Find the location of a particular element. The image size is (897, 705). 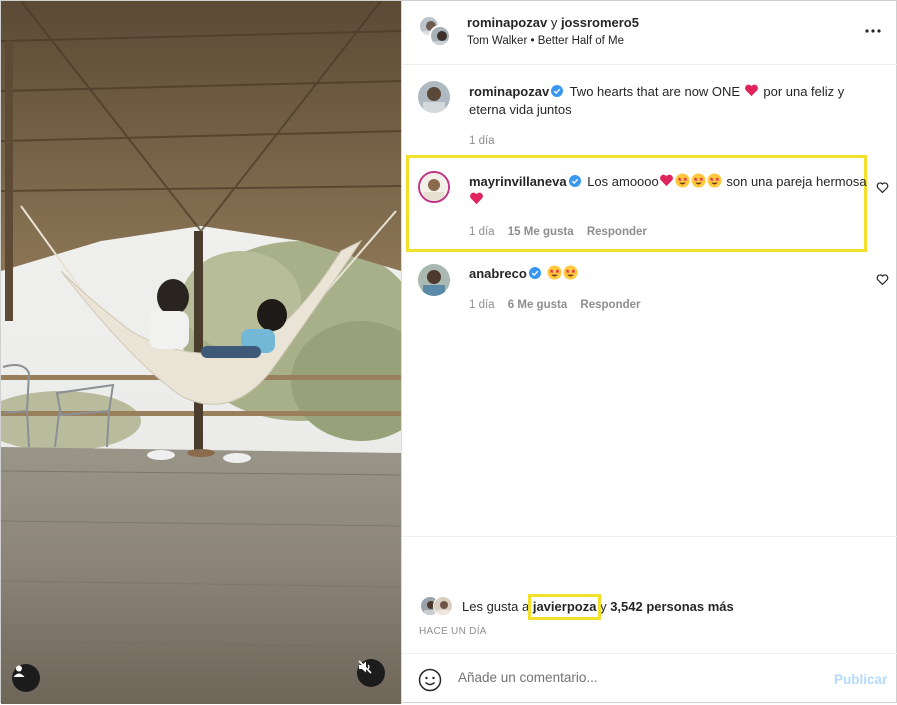

likes-prefix: Les gusta a is located at coordinates (496, 606).